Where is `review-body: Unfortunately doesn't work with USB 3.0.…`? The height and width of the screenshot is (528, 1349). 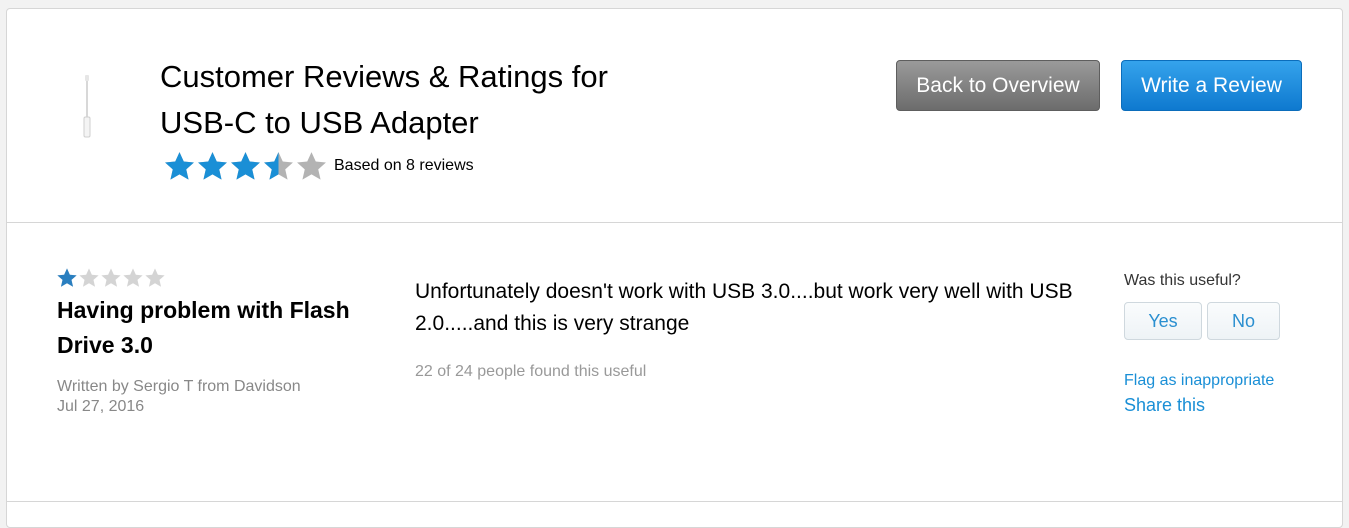
review-body: Unfortunately doesn't work with USB 3.0.… is located at coordinates (744, 307).